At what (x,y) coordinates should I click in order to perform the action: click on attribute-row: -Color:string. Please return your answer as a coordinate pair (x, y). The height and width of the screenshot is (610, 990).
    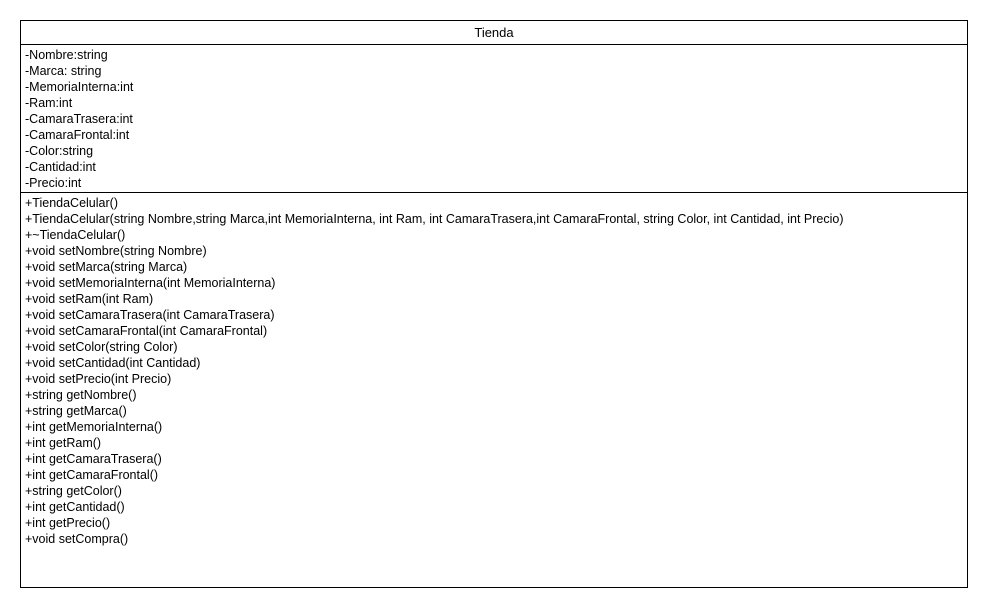
    Looking at the image, I should click on (59, 151).